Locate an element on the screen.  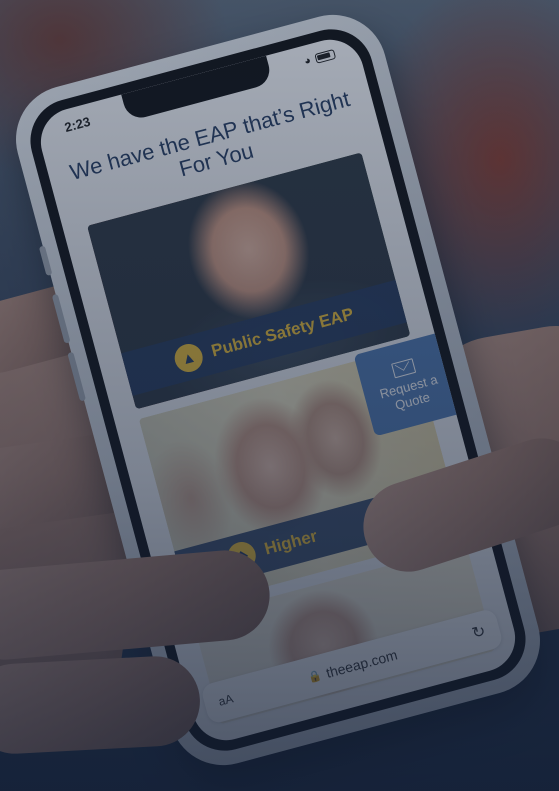
url-text: theeap.com is located at coordinates (362, 663).